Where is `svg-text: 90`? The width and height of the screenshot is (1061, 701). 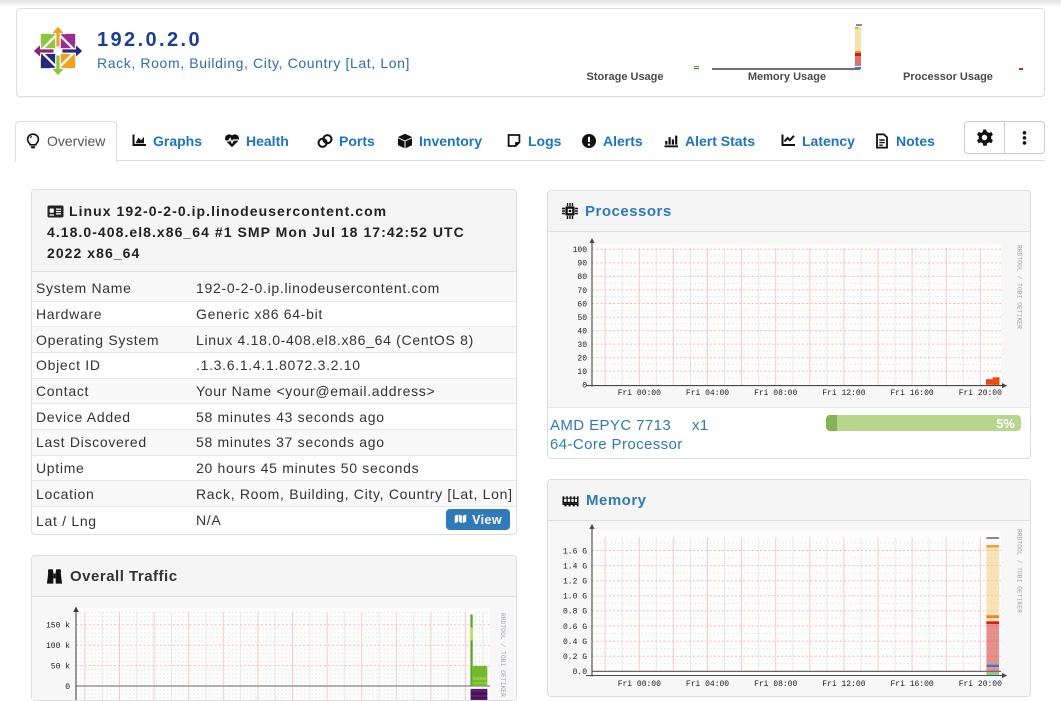
svg-text: 90 is located at coordinates (582, 264).